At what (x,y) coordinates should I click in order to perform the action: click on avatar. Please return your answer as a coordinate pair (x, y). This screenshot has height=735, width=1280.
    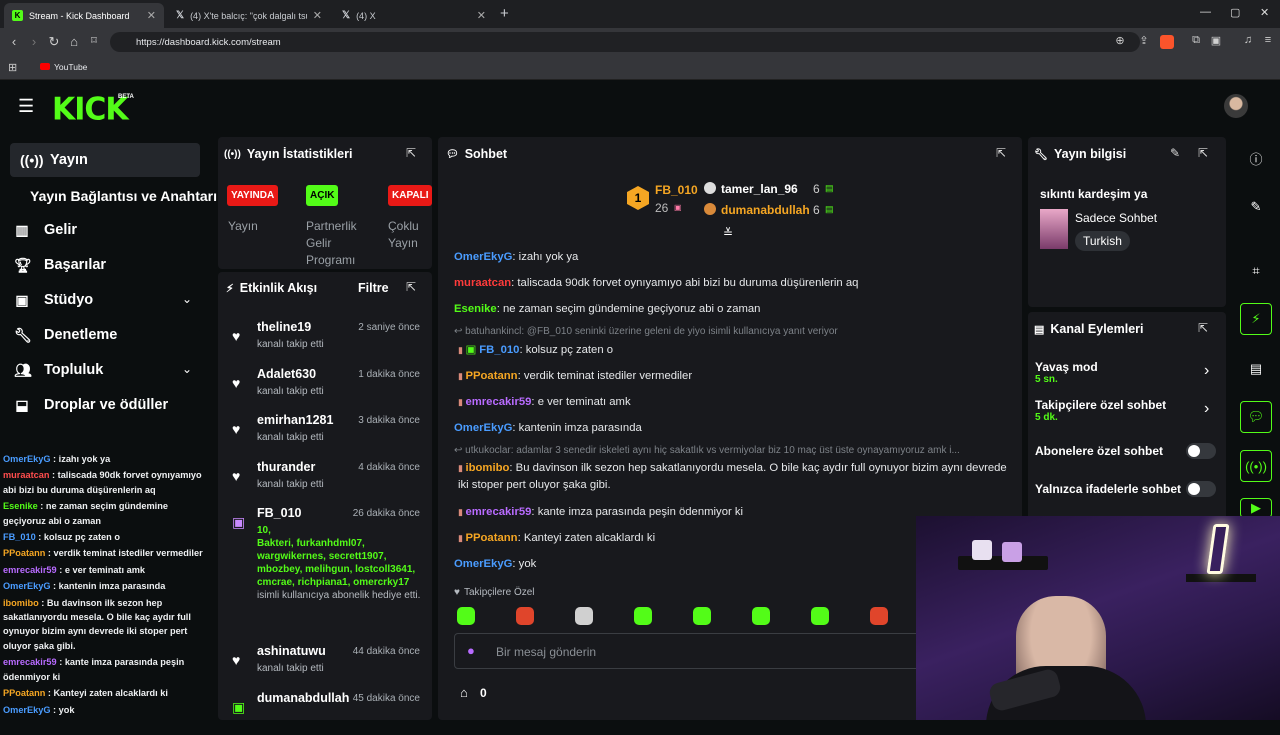
    Looking at the image, I should click on (1236, 106).